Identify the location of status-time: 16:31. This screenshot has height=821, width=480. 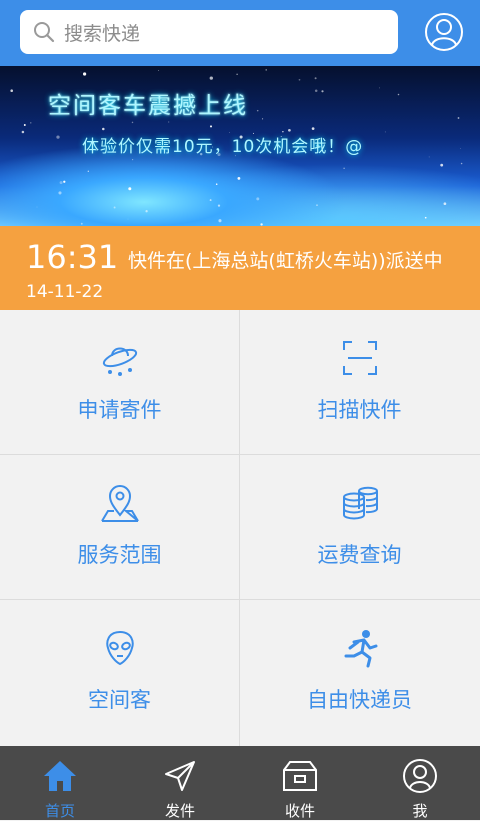
(72, 257).